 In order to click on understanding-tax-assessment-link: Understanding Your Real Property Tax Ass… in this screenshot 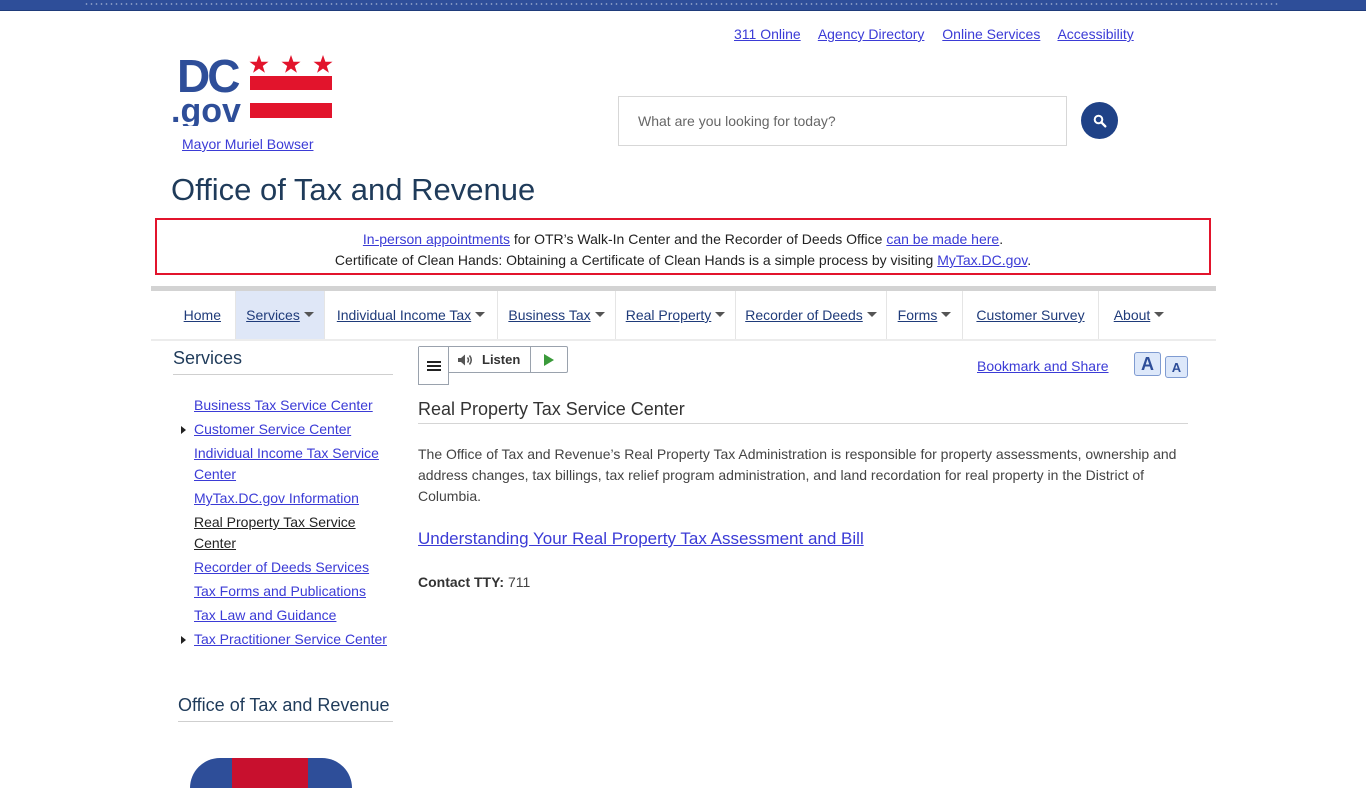, I will do `click(641, 539)`.